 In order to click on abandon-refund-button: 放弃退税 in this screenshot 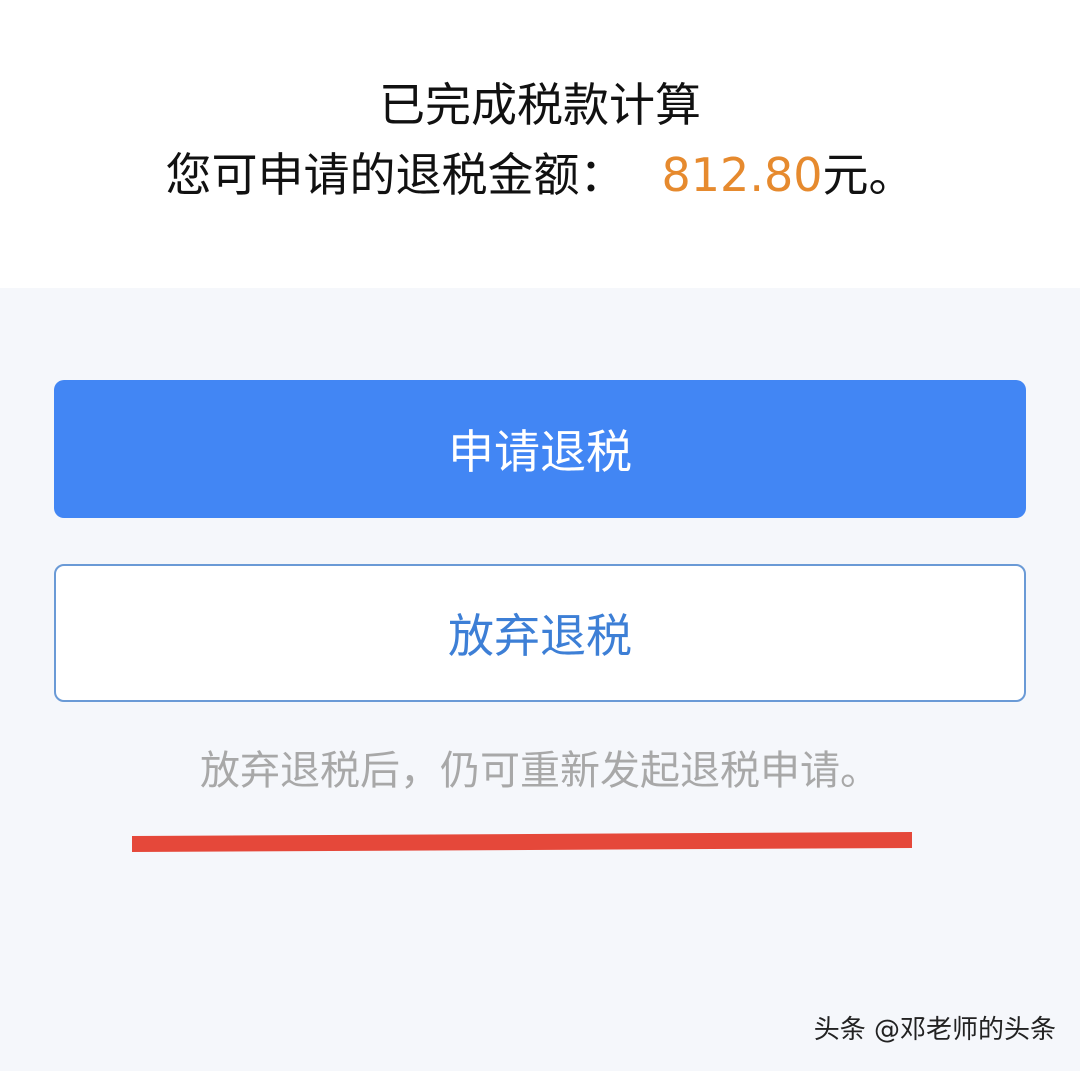, I will do `click(540, 633)`.